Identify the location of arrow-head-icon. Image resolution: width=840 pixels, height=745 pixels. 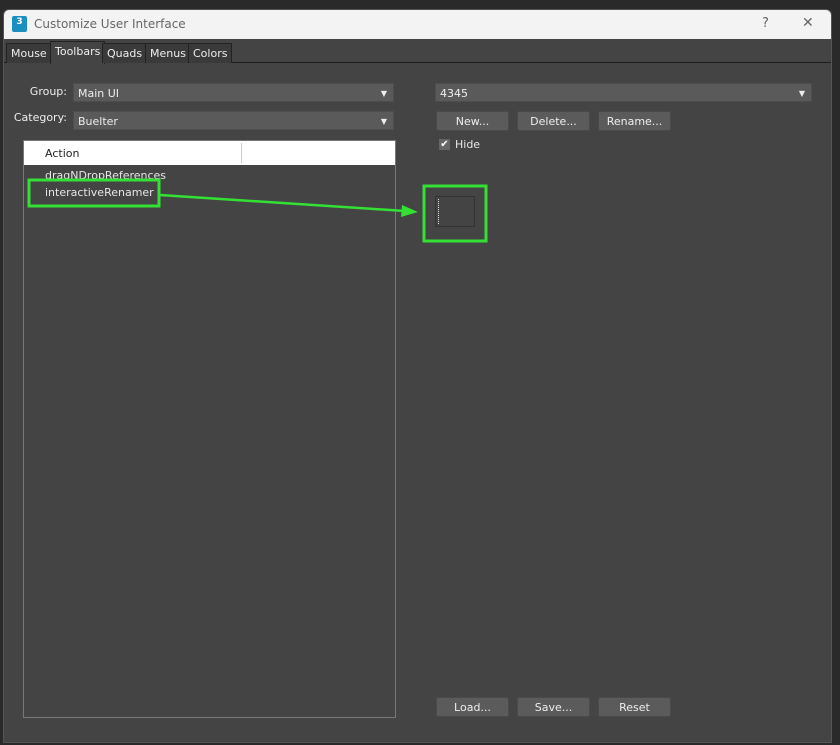
(409, 211).